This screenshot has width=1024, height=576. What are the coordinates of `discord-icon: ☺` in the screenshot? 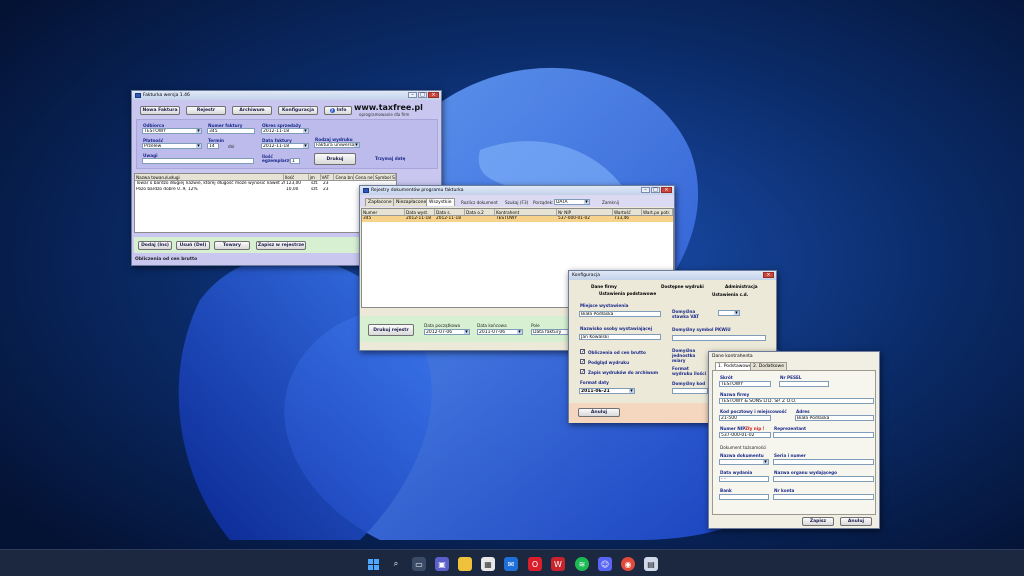 It's located at (605, 564).